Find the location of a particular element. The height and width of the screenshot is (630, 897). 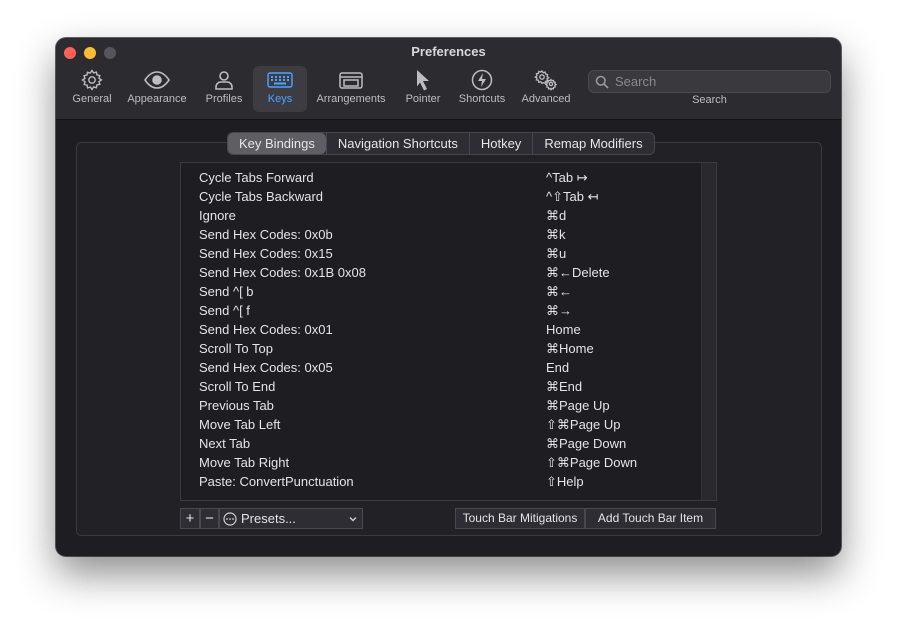

action-cell: Send ^[ f is located at coordinates (224, 310).